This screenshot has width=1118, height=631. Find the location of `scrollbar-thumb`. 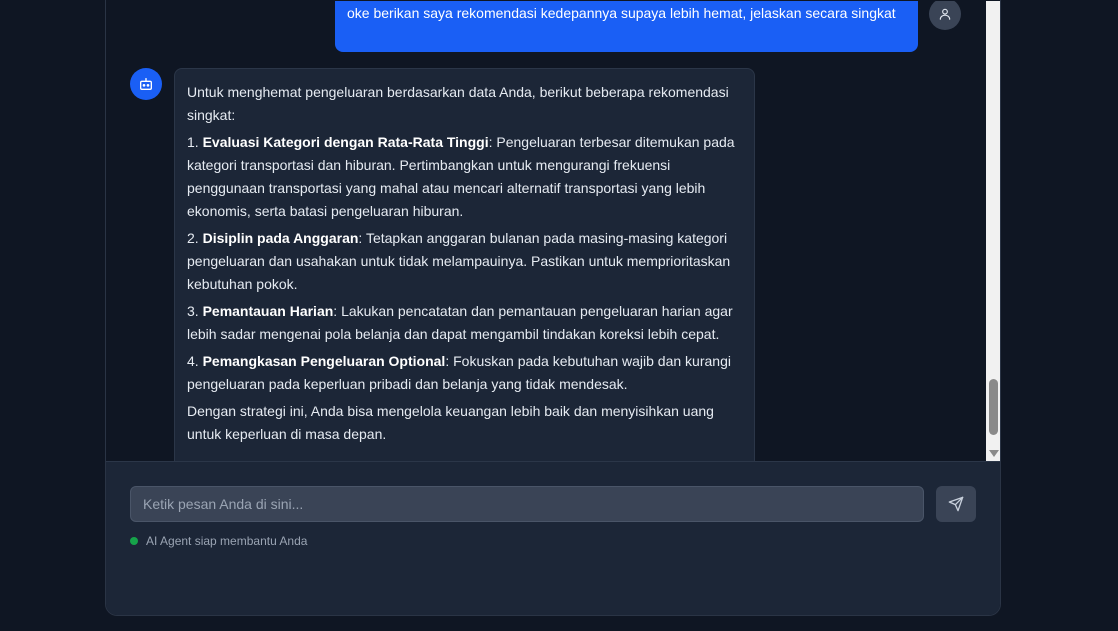

scrollbar-thumb is located at coordinates (993, 407).